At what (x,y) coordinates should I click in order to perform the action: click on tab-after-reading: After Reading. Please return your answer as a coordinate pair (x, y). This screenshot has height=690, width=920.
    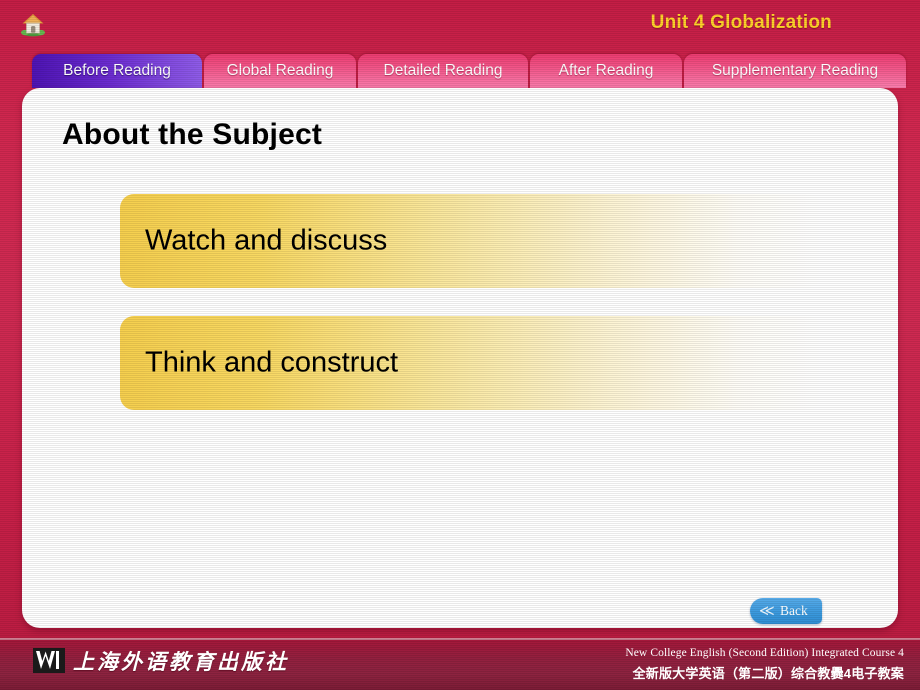
    Looking at the image, I should click on (606, 71).